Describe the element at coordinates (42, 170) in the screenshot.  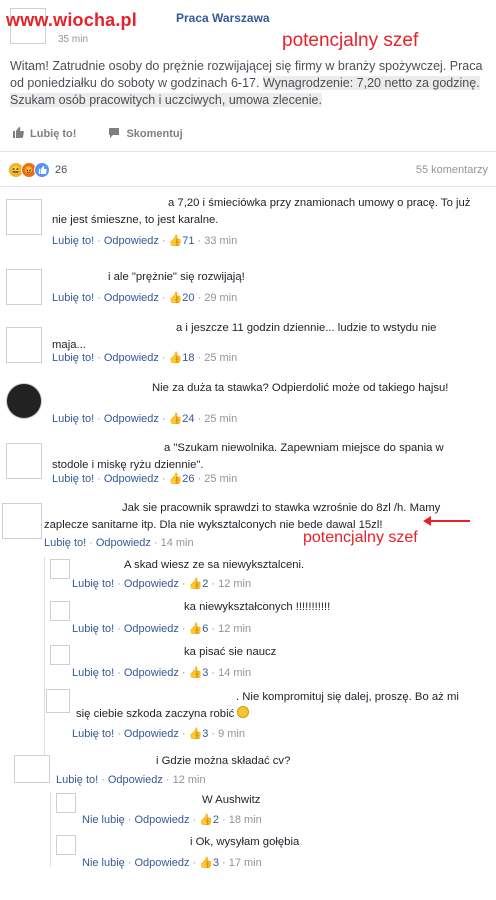
I see `like-reaction-icon` at that location.